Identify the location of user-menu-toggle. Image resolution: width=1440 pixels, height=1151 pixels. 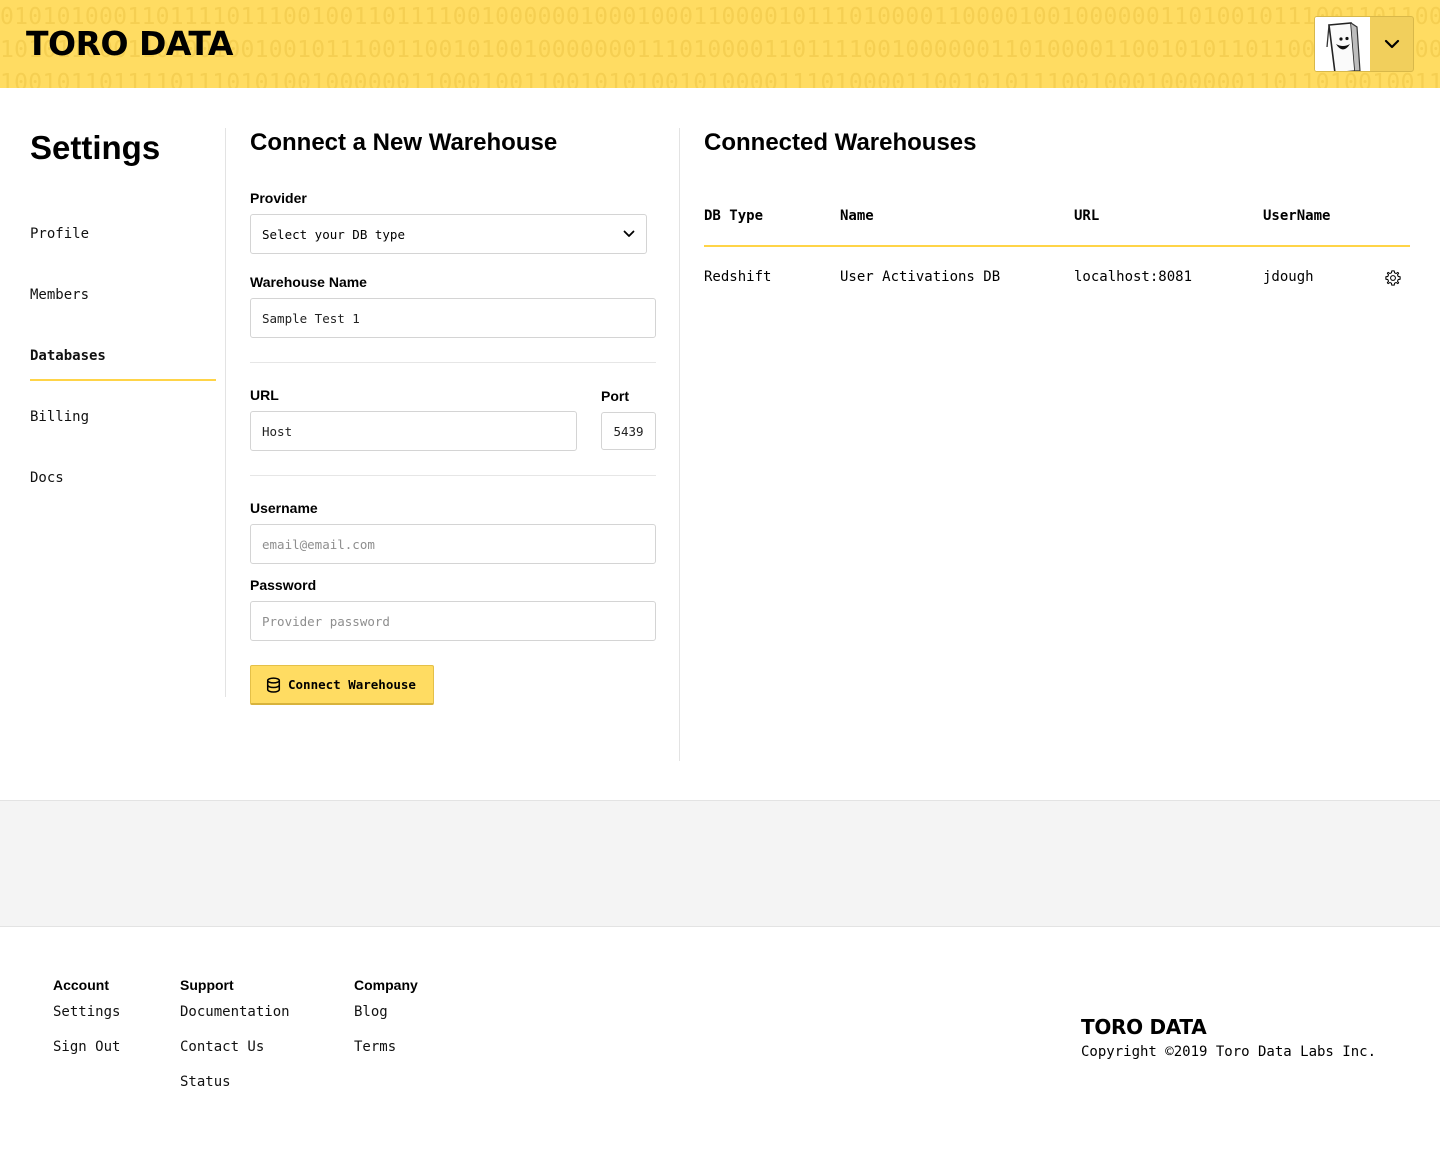
(1391, 44).